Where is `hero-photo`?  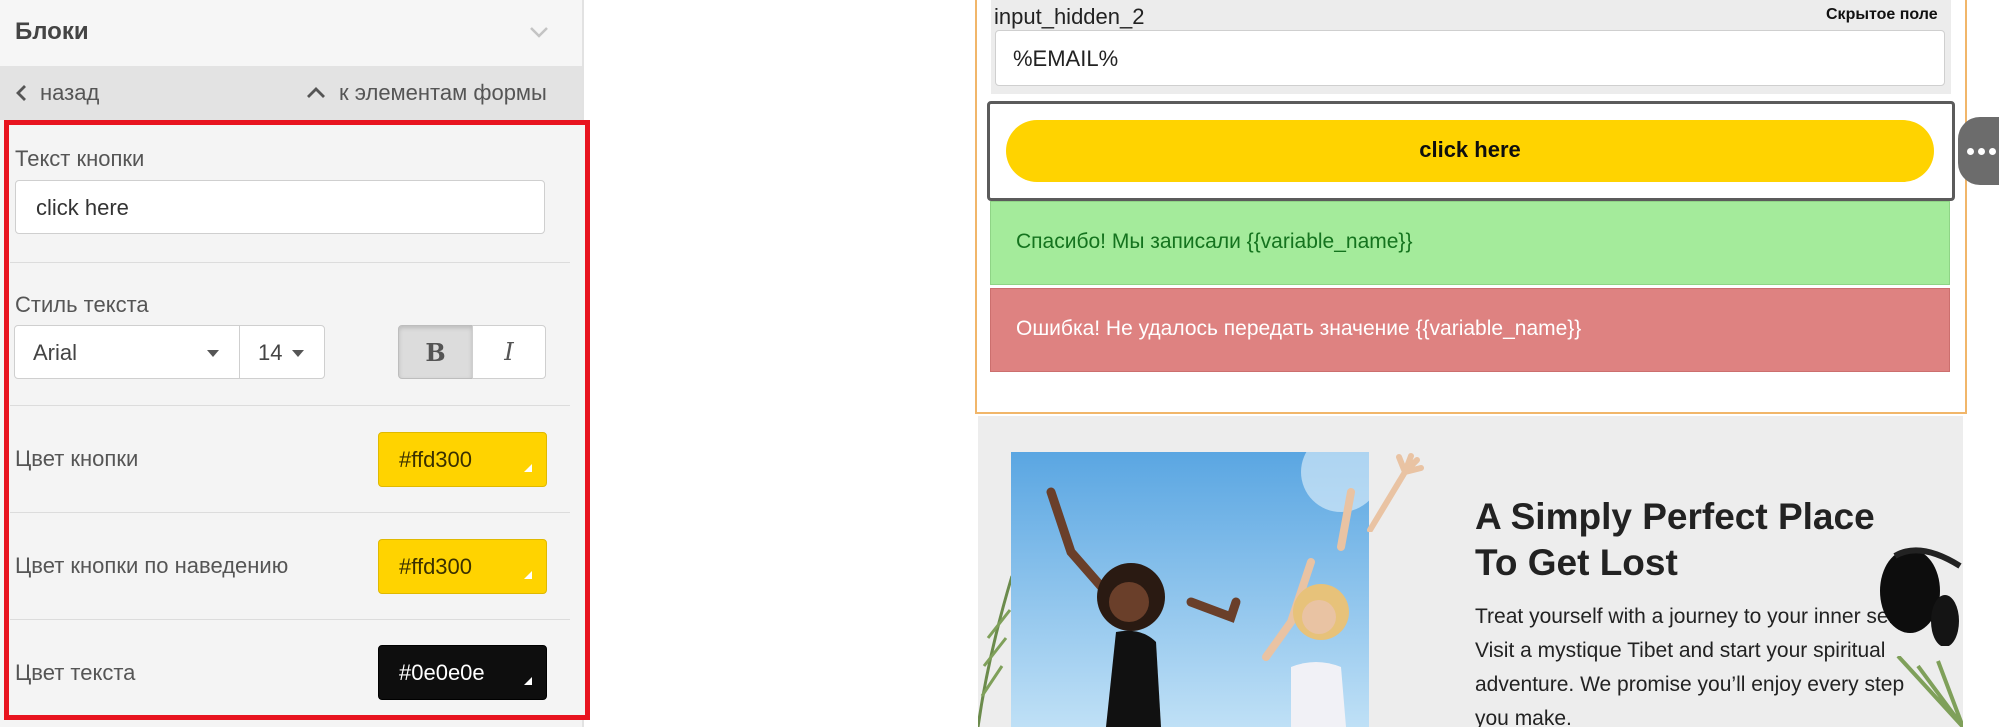
hero-photo is located at coordinates (1190, 589).